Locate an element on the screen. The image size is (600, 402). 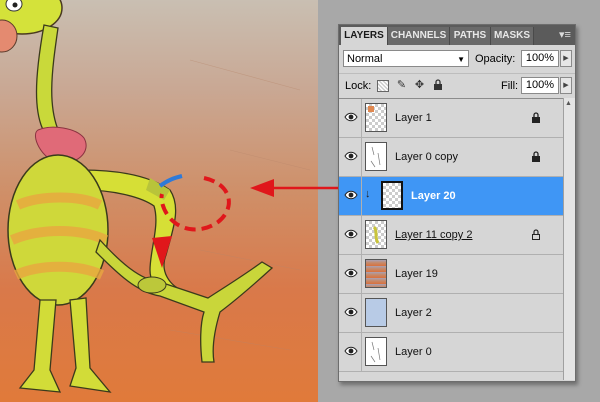
layer-row-layer-0-copy: Layer 0 copy is located at coordinates (451, 157).